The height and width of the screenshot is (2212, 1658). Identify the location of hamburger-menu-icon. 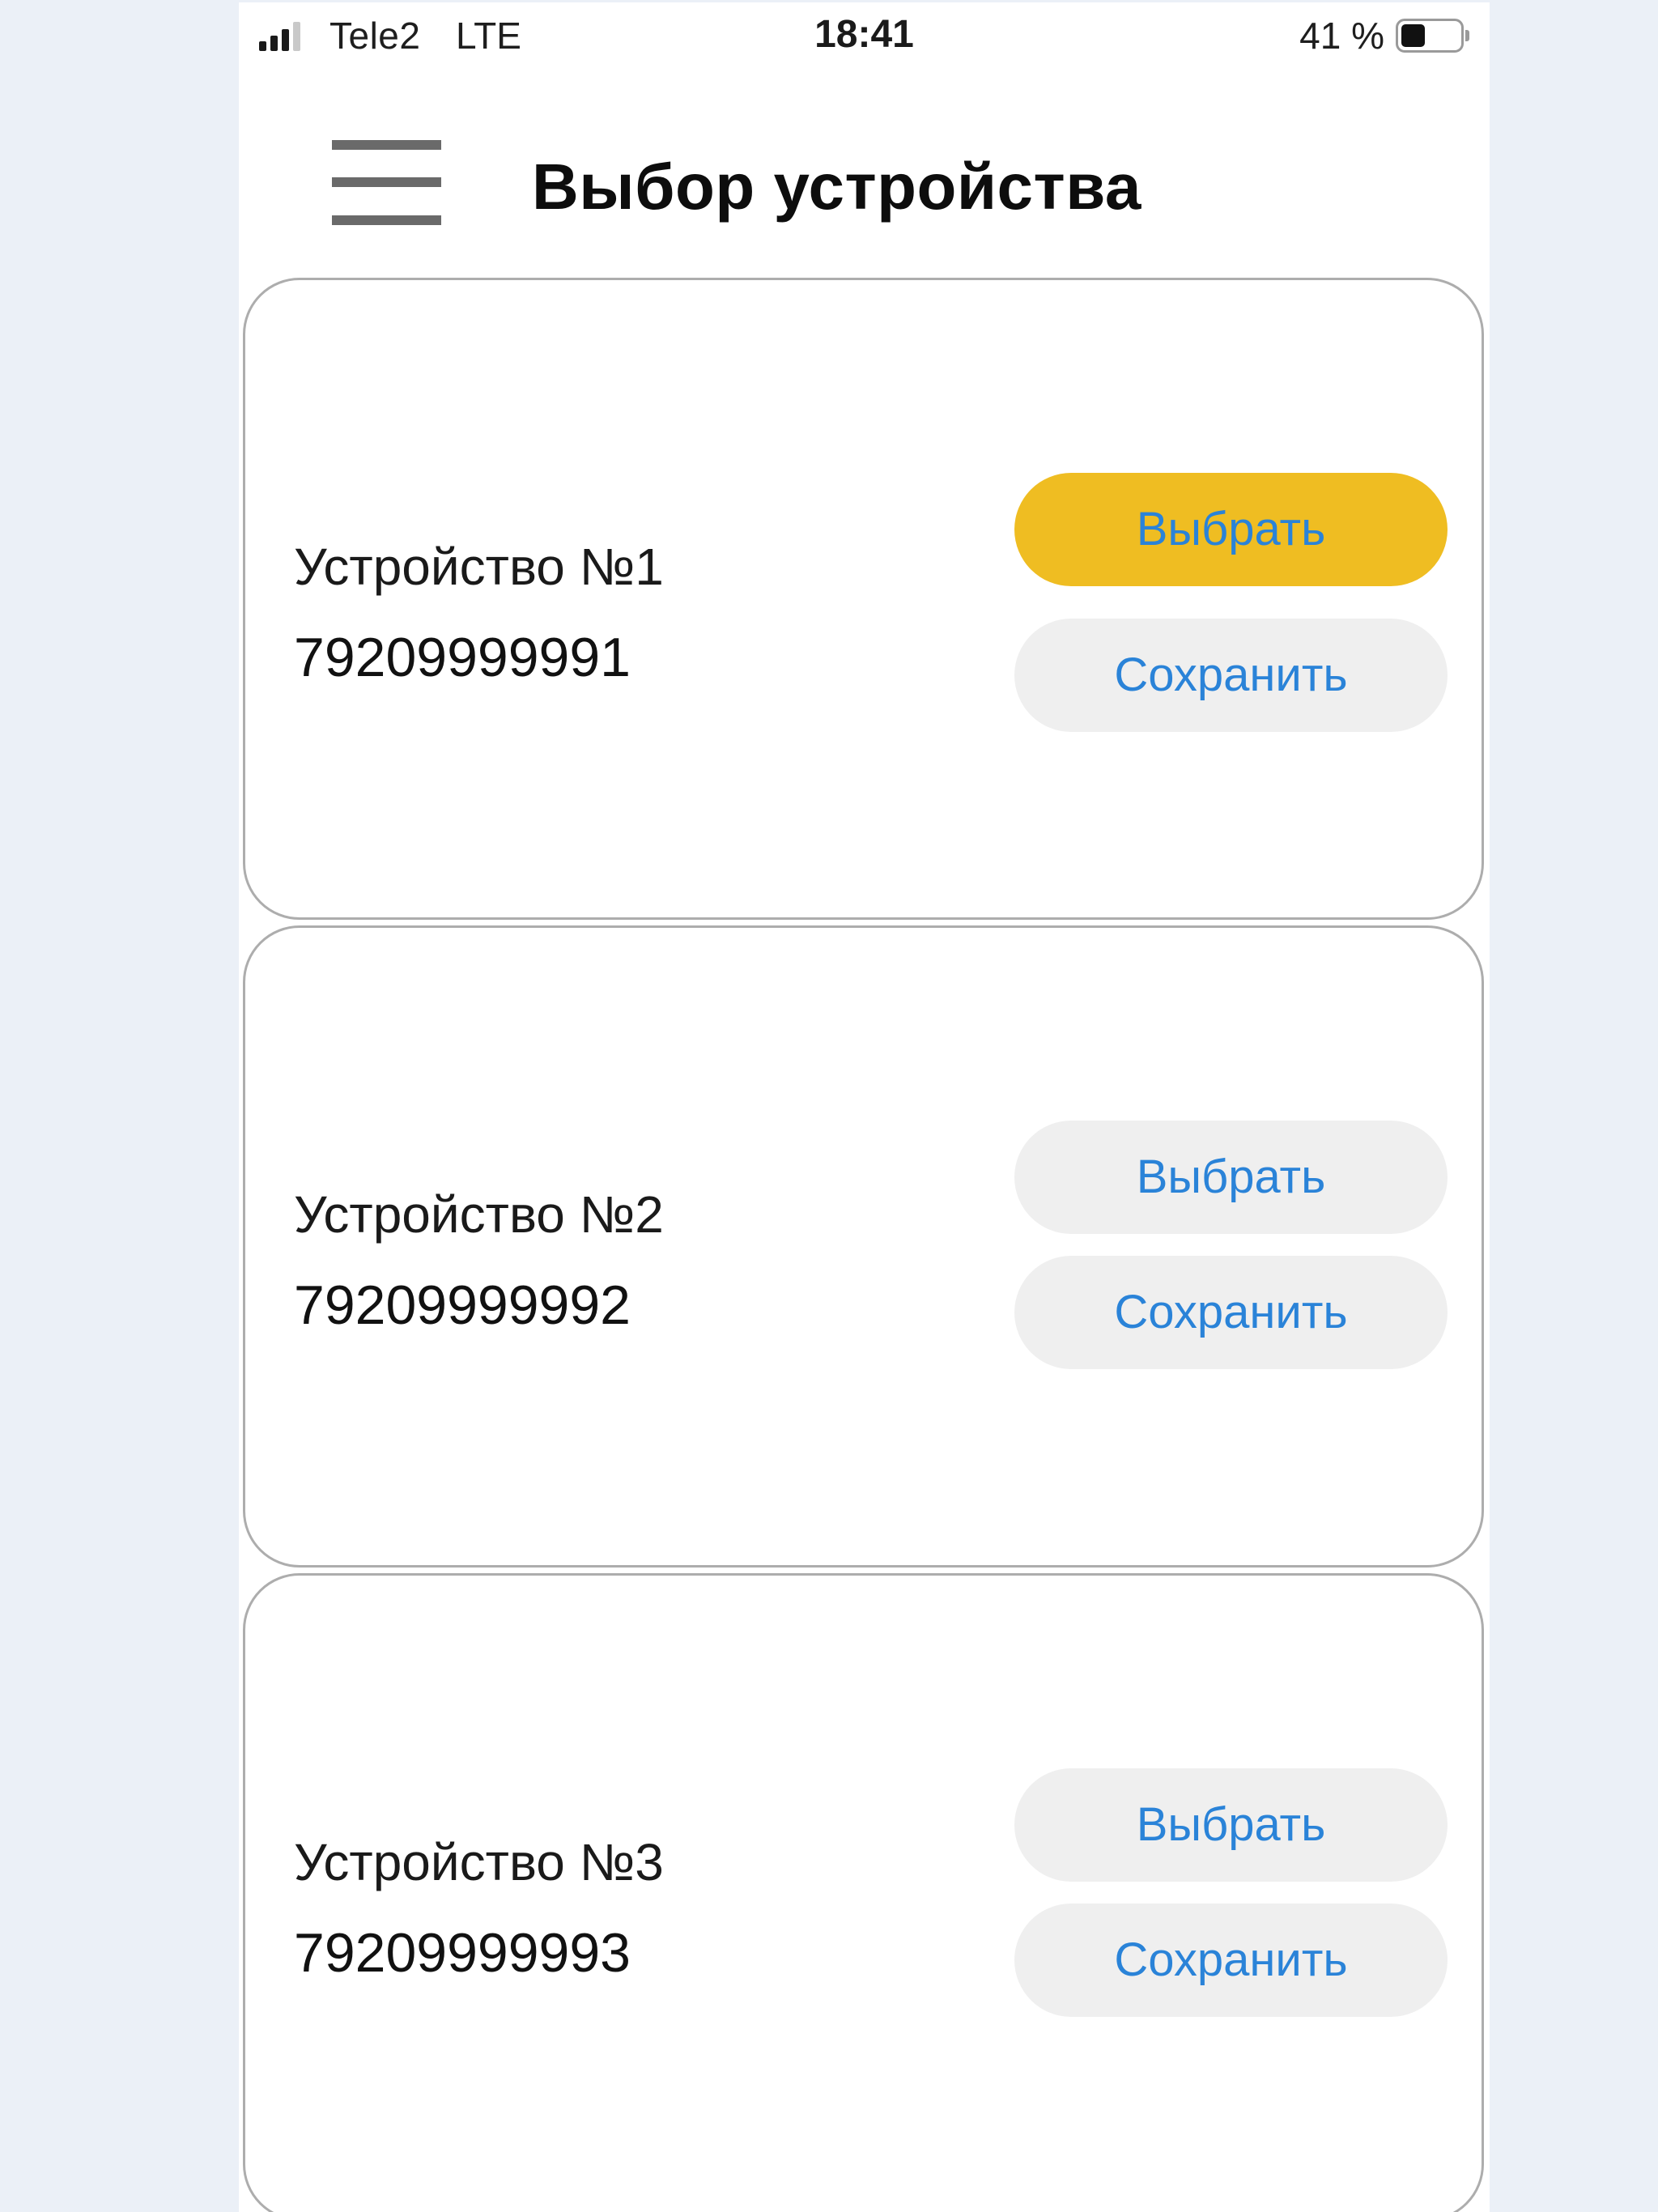
(386, 183).